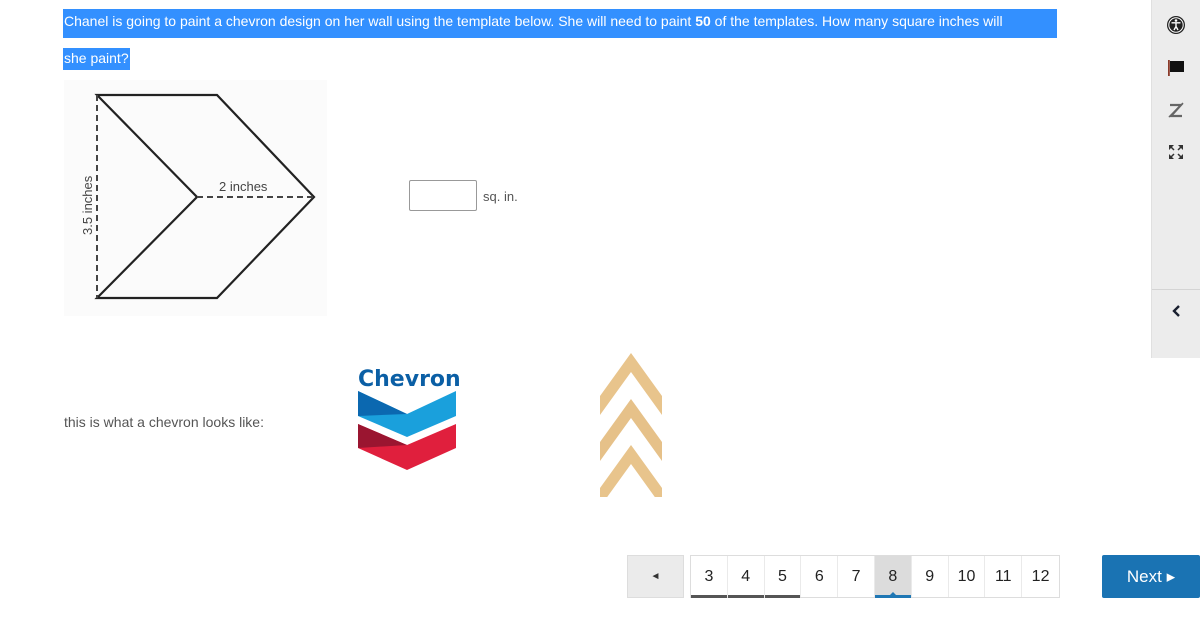  I want to click on logo-text: Chevron, so click(409, 379).